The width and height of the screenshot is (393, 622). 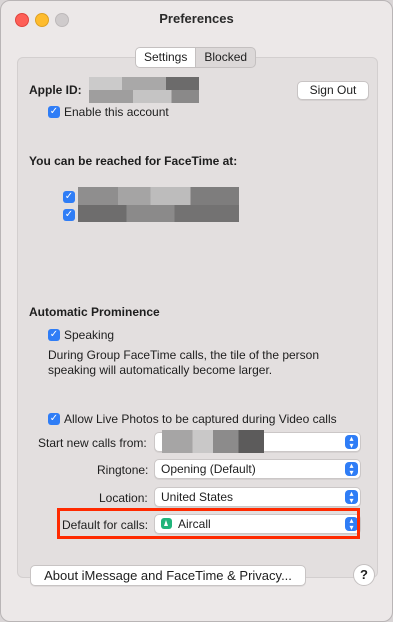 What do you see at coordinates (333, 90) in the screenshot?
I see `sign-out-button: Sign Out` at bounding box center [333, 90].